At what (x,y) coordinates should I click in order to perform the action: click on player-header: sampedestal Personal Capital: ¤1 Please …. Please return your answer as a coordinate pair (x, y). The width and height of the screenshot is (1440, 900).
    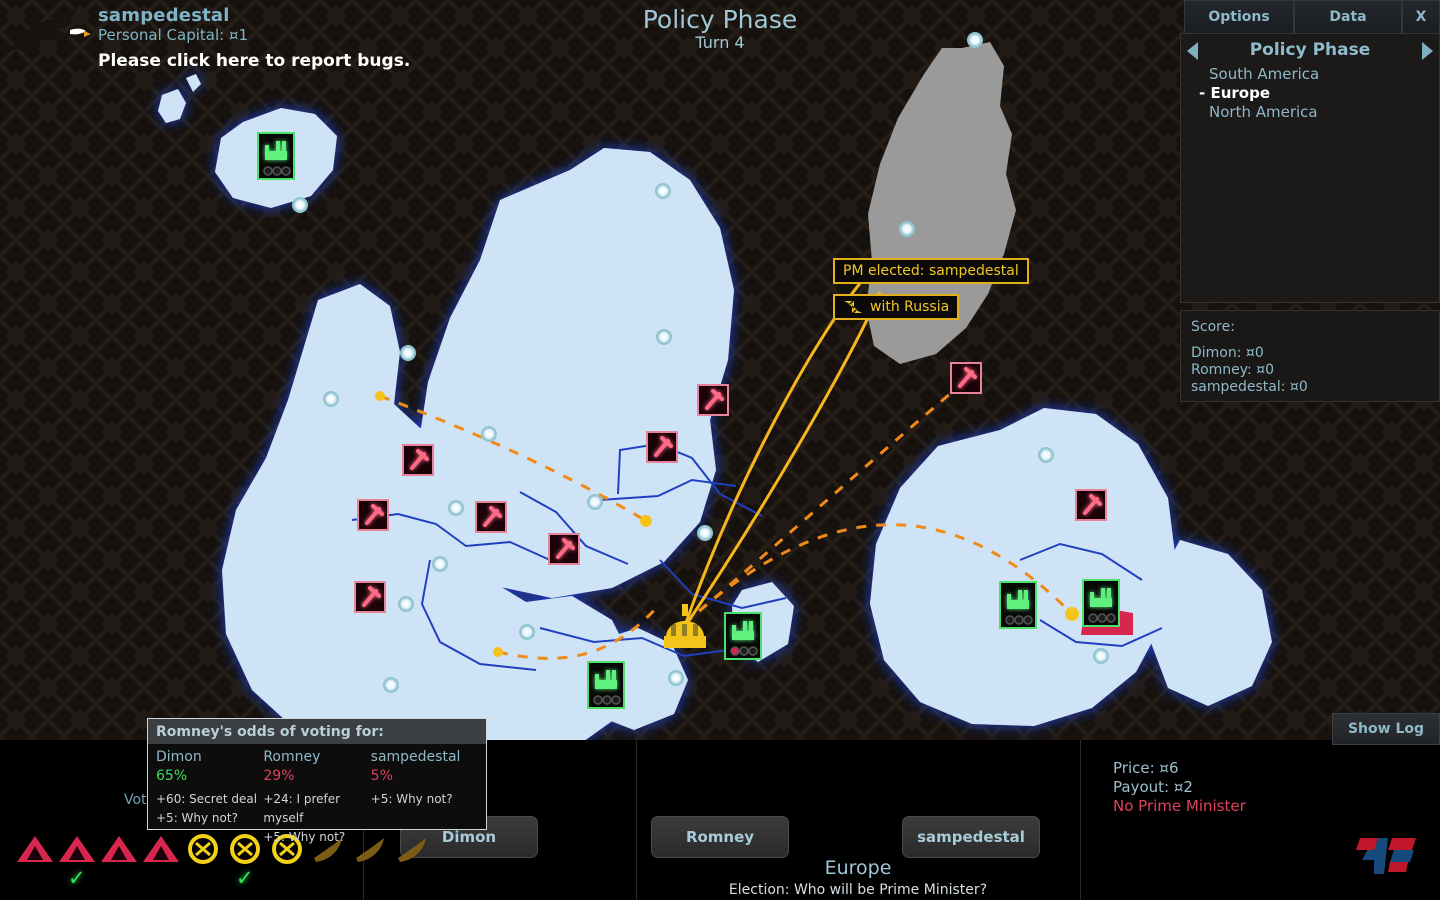
    Looking at the image, I should click on (350, 35).